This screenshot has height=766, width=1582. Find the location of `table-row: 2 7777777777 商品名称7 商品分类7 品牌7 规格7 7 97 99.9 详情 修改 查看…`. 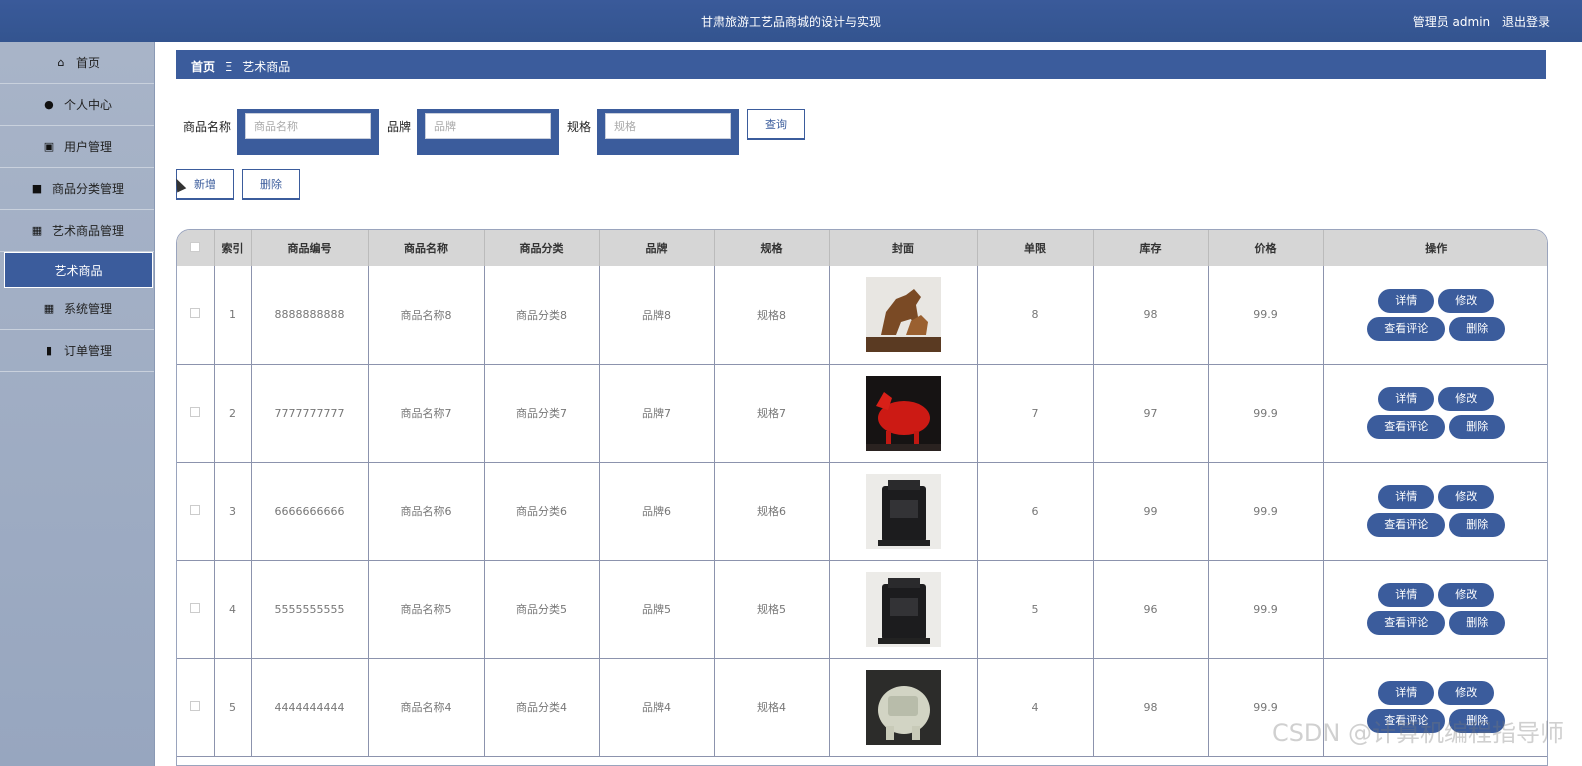

table-row: 2 7777777777 商品名称7 商品分类7 品牌7 规格7 7 97 99.9 详情 修改 查看… is located at coordinates (862, 413).